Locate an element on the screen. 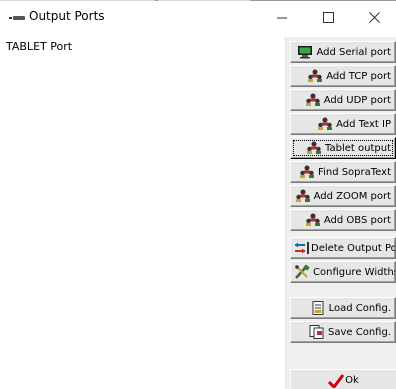 Image resolution: width=396 pixels, height=389 pixels. close-icon is located at coordinates (374, 17).